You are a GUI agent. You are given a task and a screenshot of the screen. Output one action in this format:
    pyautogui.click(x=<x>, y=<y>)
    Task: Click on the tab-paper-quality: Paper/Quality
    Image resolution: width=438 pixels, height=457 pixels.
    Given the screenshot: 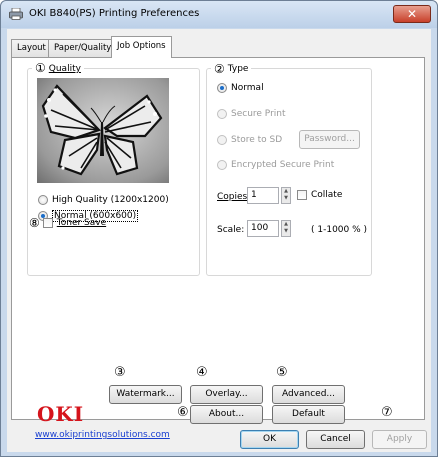 What is the action you would take?
    pyautogui.click(x=83, y=48)
    